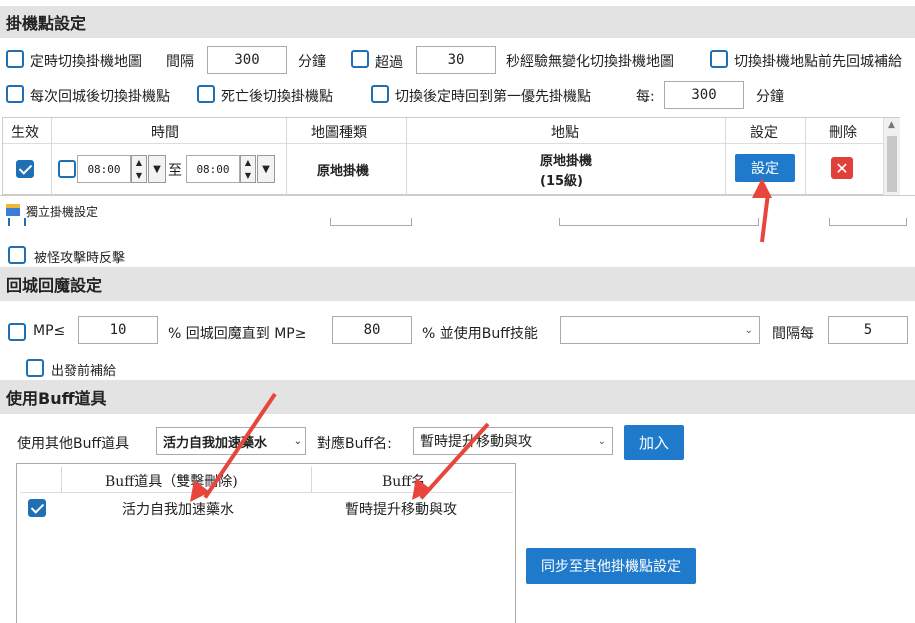 The image size is (915, 623). I want to click on time-to-dropdown: ▼, so click(266, 169).